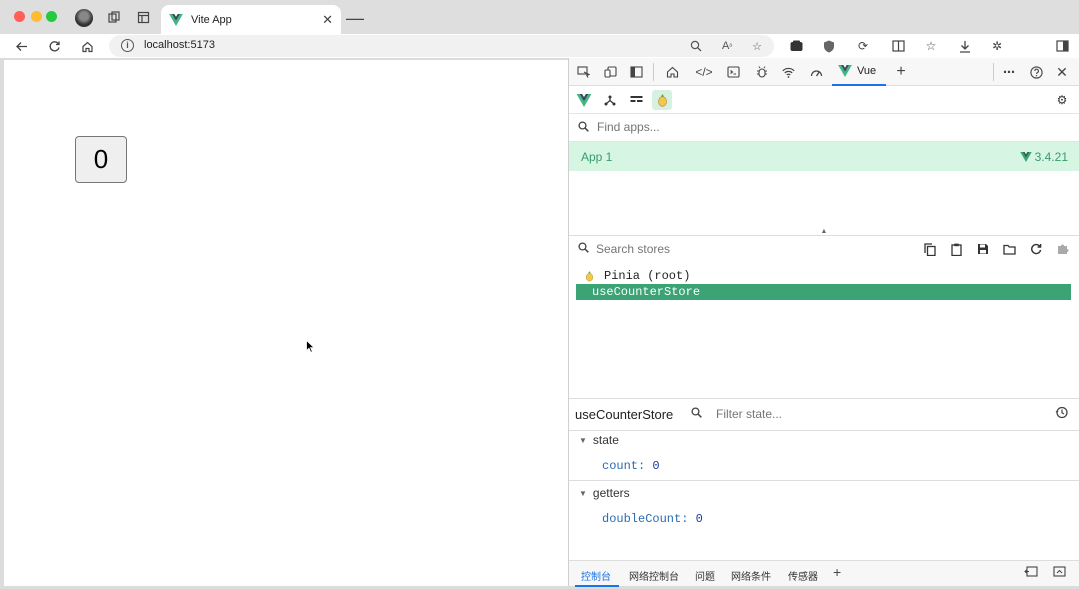 This screenshot has width=1079, height=589. What do you see at coordinates (823, 276) in the screenshot?
I see `tree-item-pinia-root: Pinia (root)` at bounding box center [823, 276].